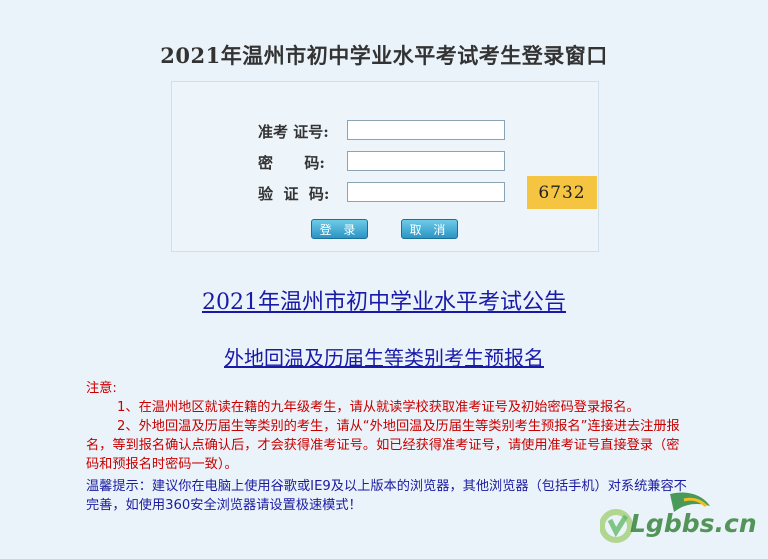  Describe the element at coordinates (294, 194) in the screenshot. I see `captcha-label: 验 证 码:` at that location.